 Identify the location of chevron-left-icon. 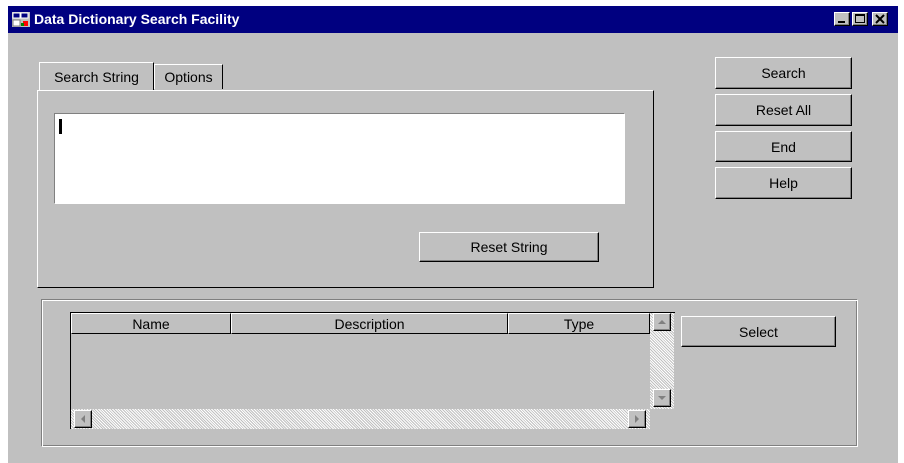
(83, 419).